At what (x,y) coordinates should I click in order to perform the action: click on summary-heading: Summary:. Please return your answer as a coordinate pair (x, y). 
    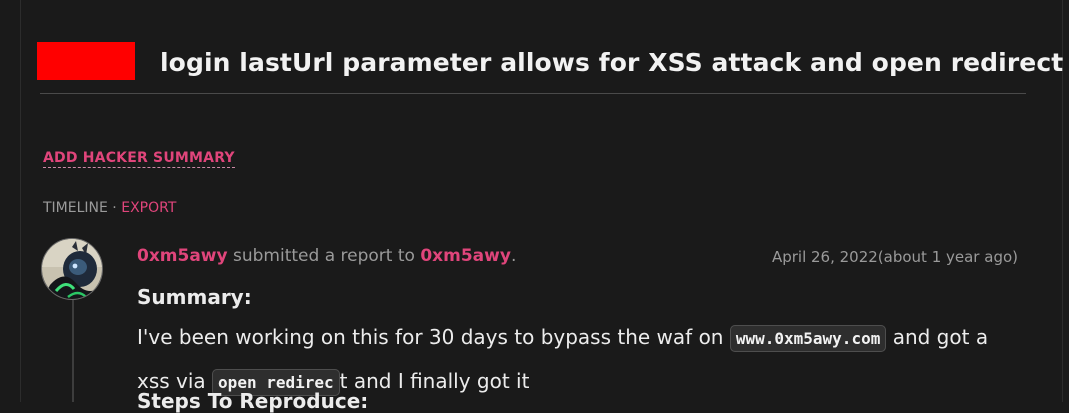
    Looking at the image, I should click on (194, 297).